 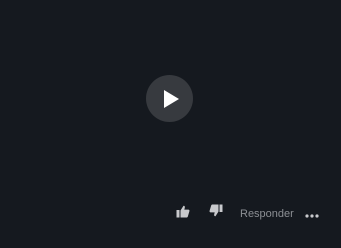 I want to click on dislike-button, so click(x=216, y=213).